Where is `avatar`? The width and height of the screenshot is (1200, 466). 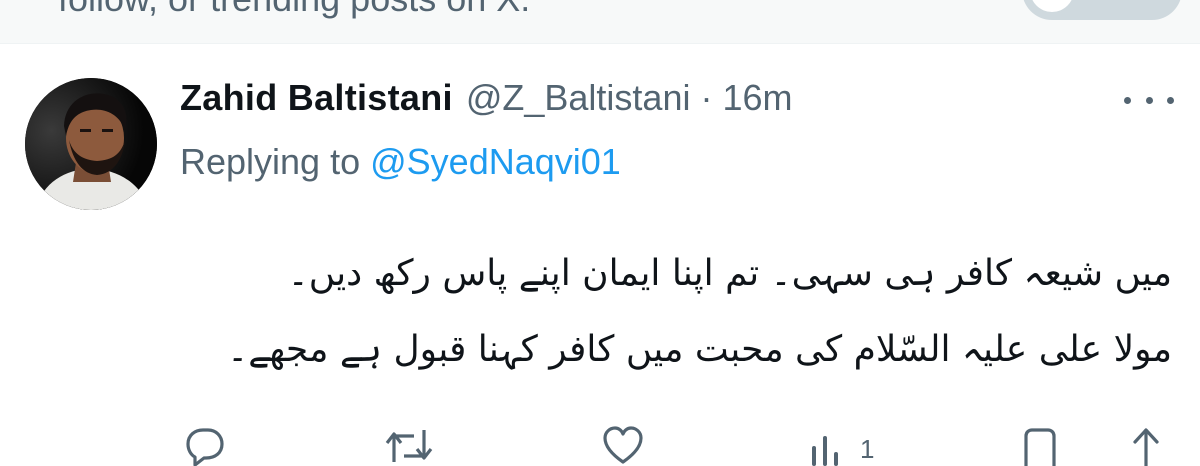 avatar is located at coordinates (91, 144).